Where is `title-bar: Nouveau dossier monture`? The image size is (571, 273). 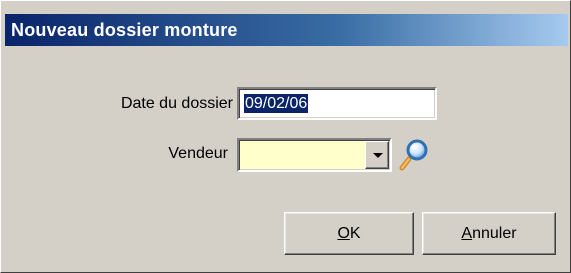
title-bar: Nouveau dossier monture is located at coordinates (286, 30).